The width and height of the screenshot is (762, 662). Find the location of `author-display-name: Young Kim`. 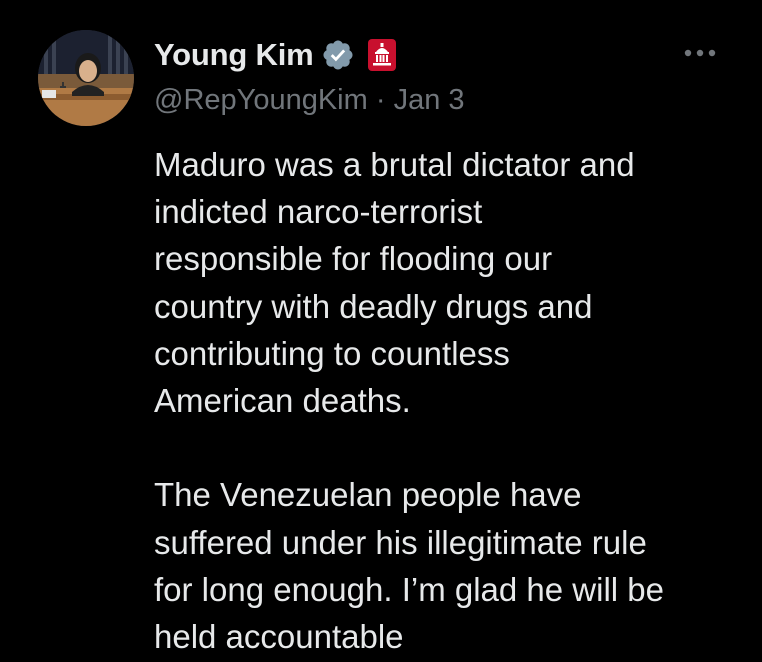

author-display-name: Young Kim is located at coordinates (234, 55).